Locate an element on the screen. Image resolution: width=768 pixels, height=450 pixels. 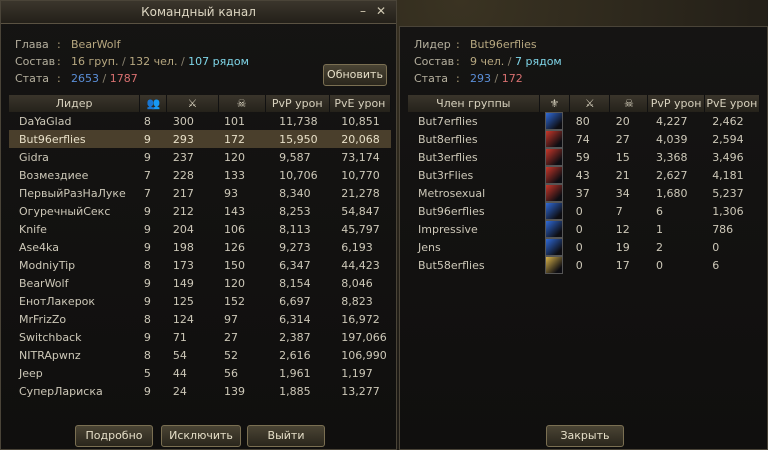
table-row: But3erflies 59 15 3,368 3,496 is located at coordinates (584, 157).